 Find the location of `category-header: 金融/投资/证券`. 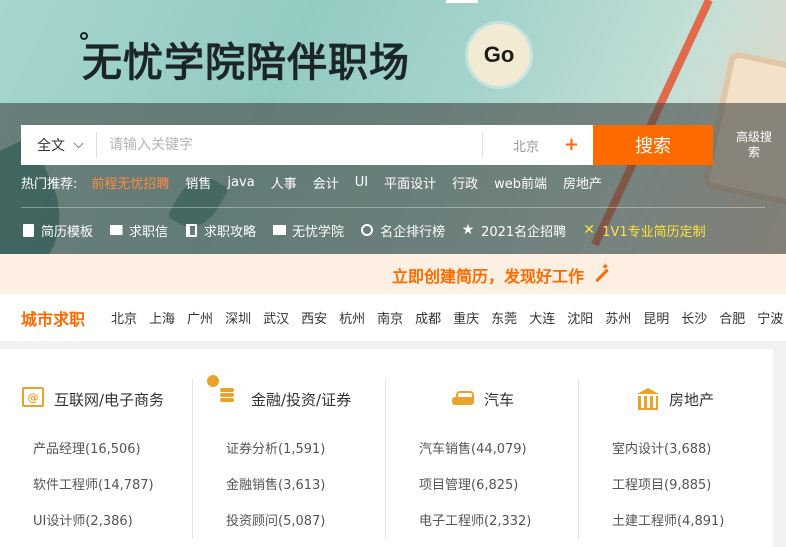

category-header: 金融/投资/证券 is located at coordinates (279, 393).